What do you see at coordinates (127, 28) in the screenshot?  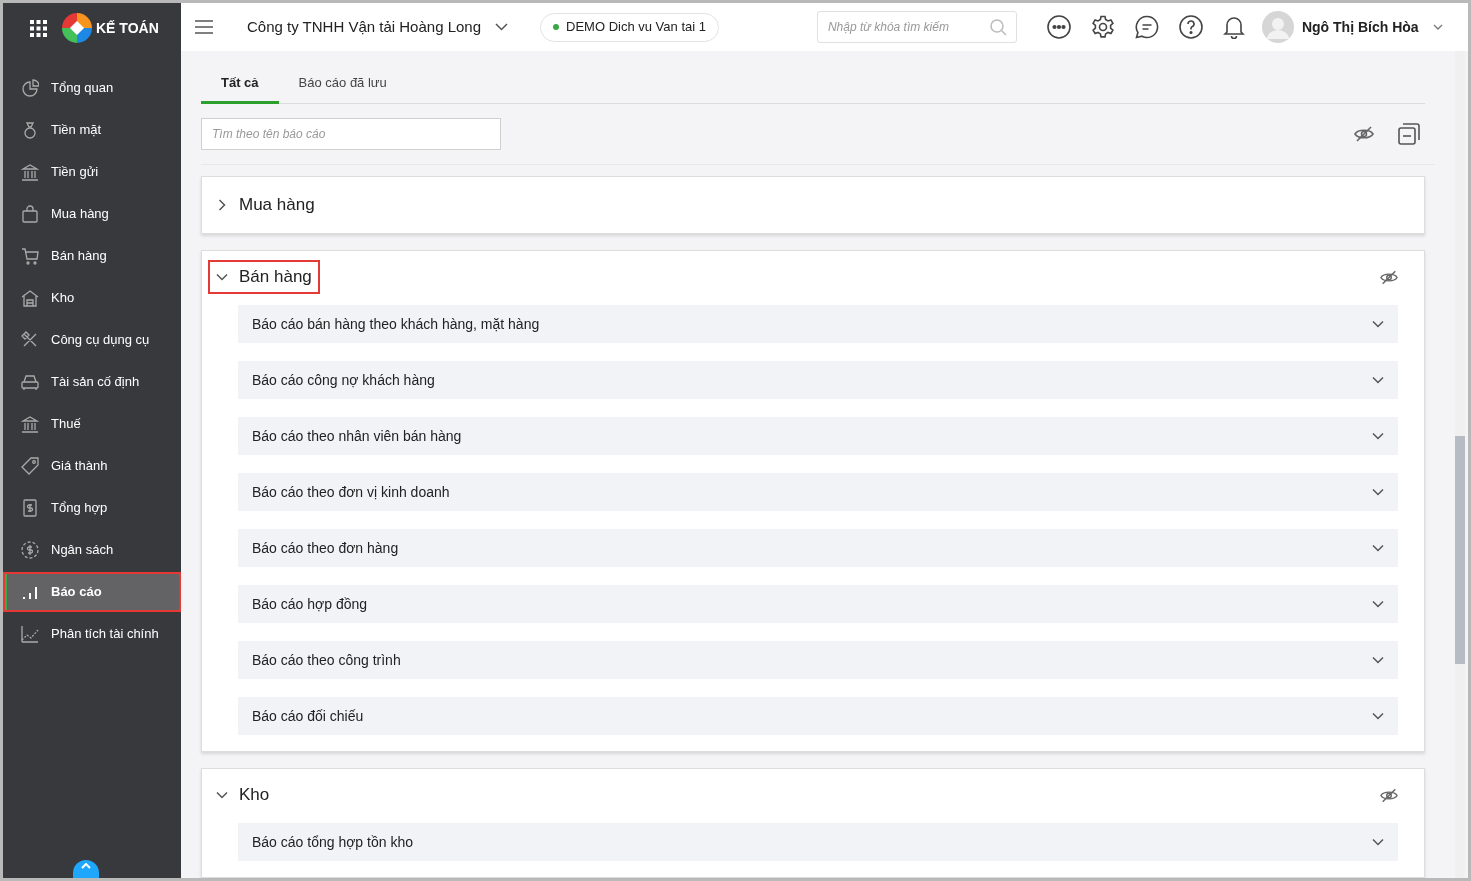 I see `logo-text: KẾ TOÁN` at bounding box center [127, 28].